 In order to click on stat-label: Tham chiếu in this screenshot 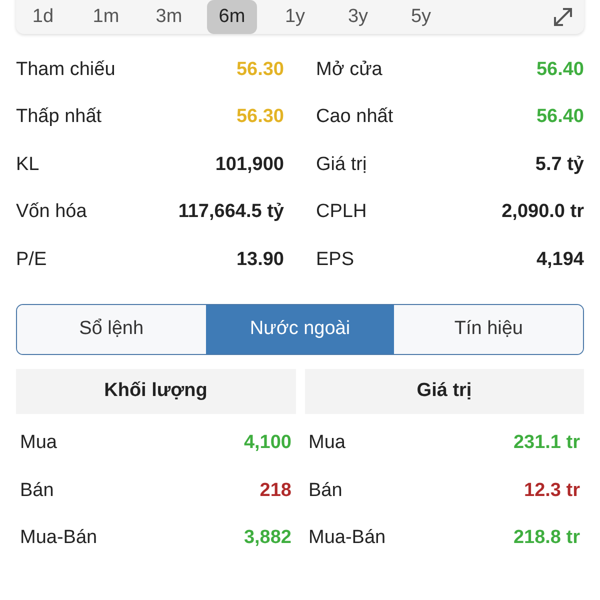, I will do `click(66, 69)`.